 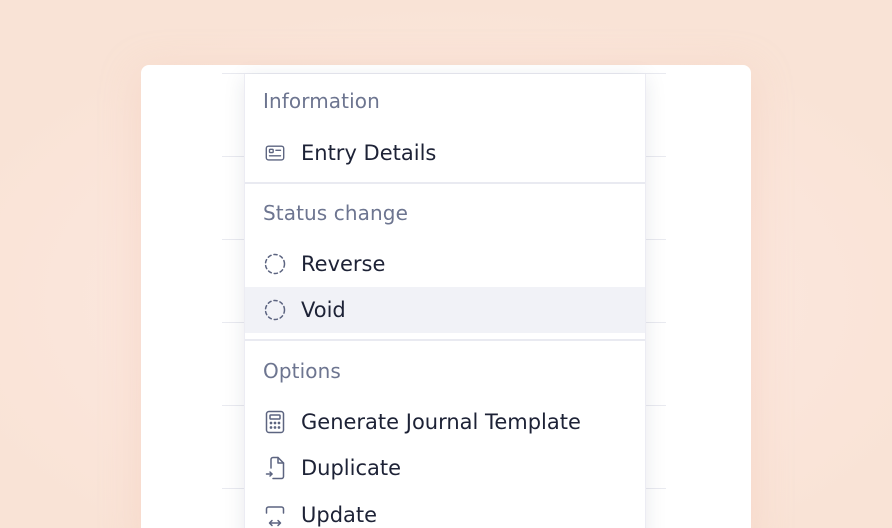 I want to click on menu-item-update: Update, so click(x=445, y=510).